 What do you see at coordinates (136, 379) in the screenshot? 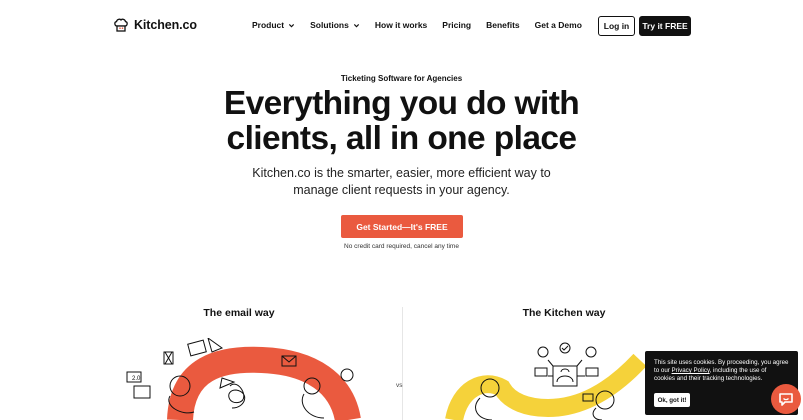
I see `svg-text: 2.0` at bounding box center [136, 379].